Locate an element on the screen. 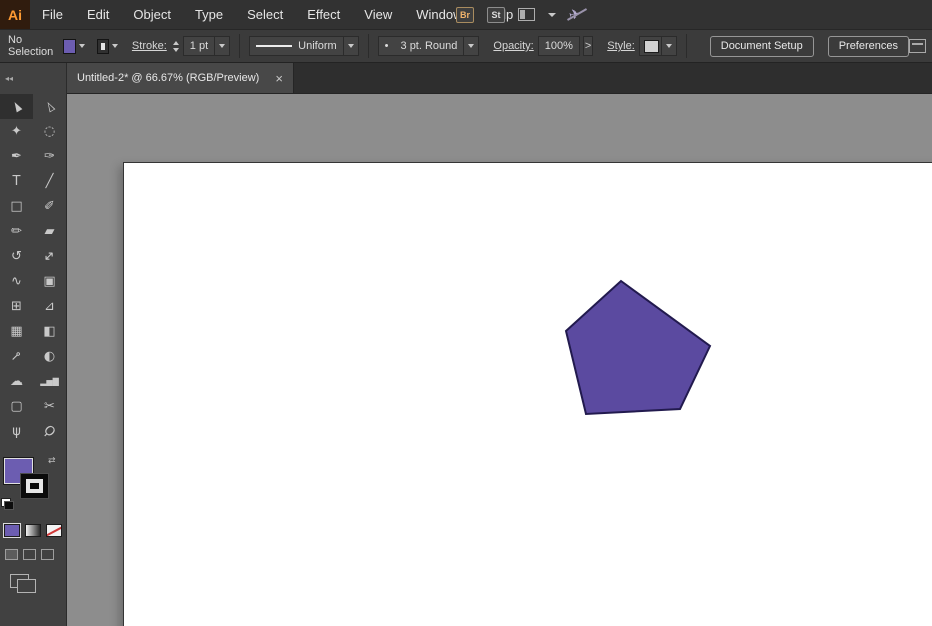 This screenshot has width=932, height=626. stroke-weight-stepper is located at coordinates (175, 46).